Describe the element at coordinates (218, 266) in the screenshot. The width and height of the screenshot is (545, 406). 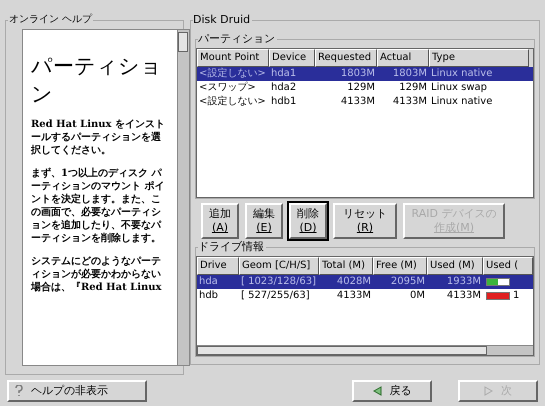
I see `column-header: Drive` at that location.